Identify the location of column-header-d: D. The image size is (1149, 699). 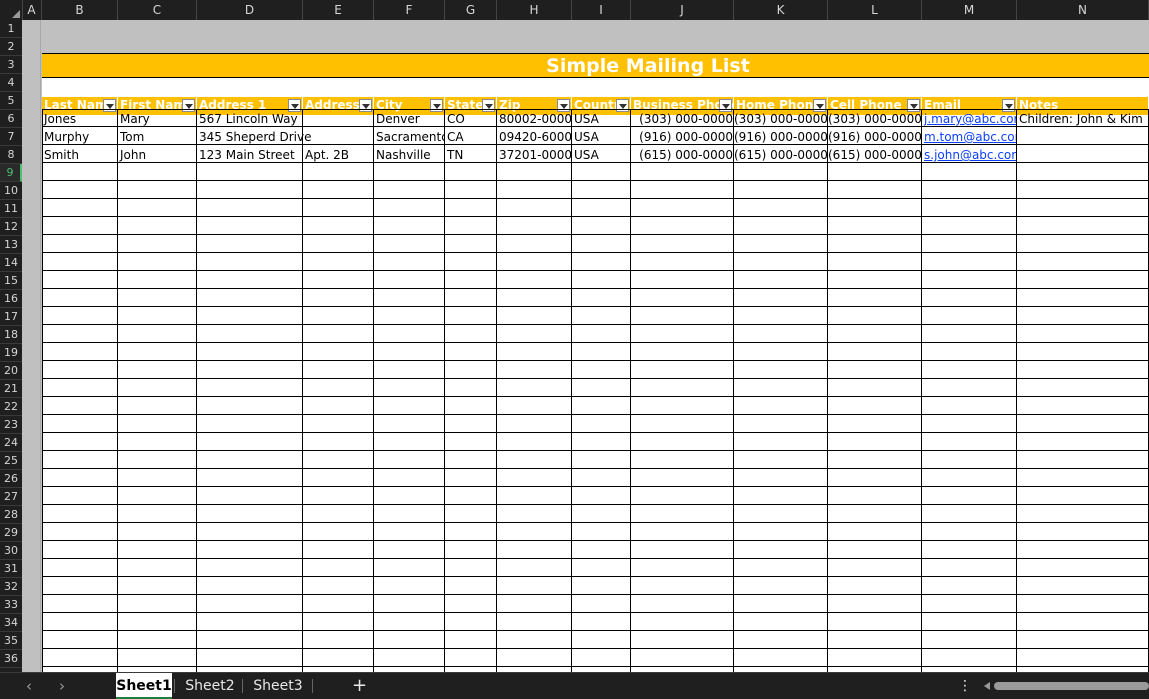
(250, 10).